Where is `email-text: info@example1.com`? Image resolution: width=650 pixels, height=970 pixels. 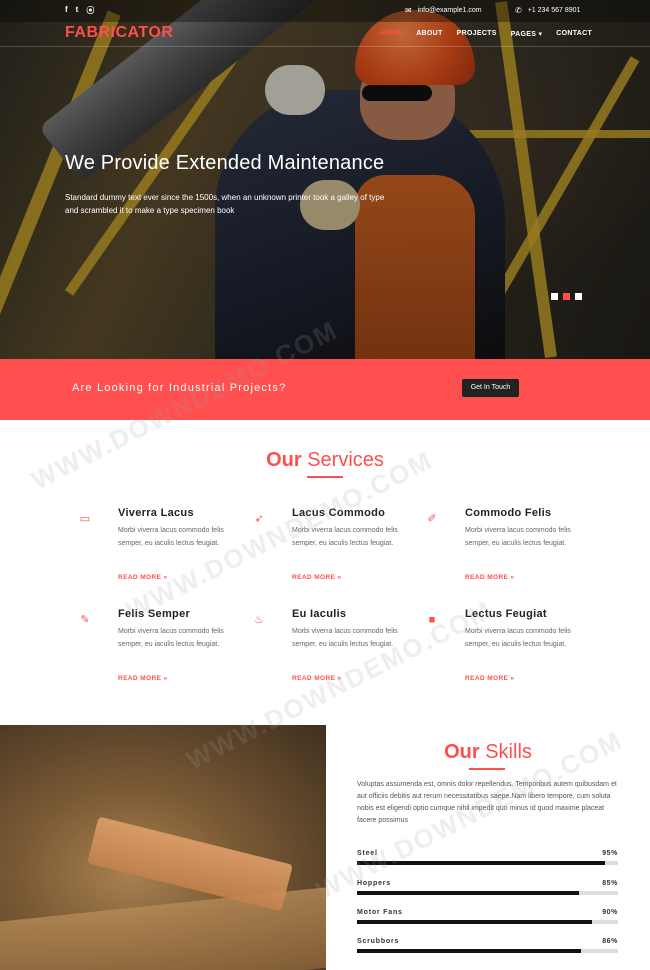 email-text: info@example1.com is located at coordinates (449, 10).